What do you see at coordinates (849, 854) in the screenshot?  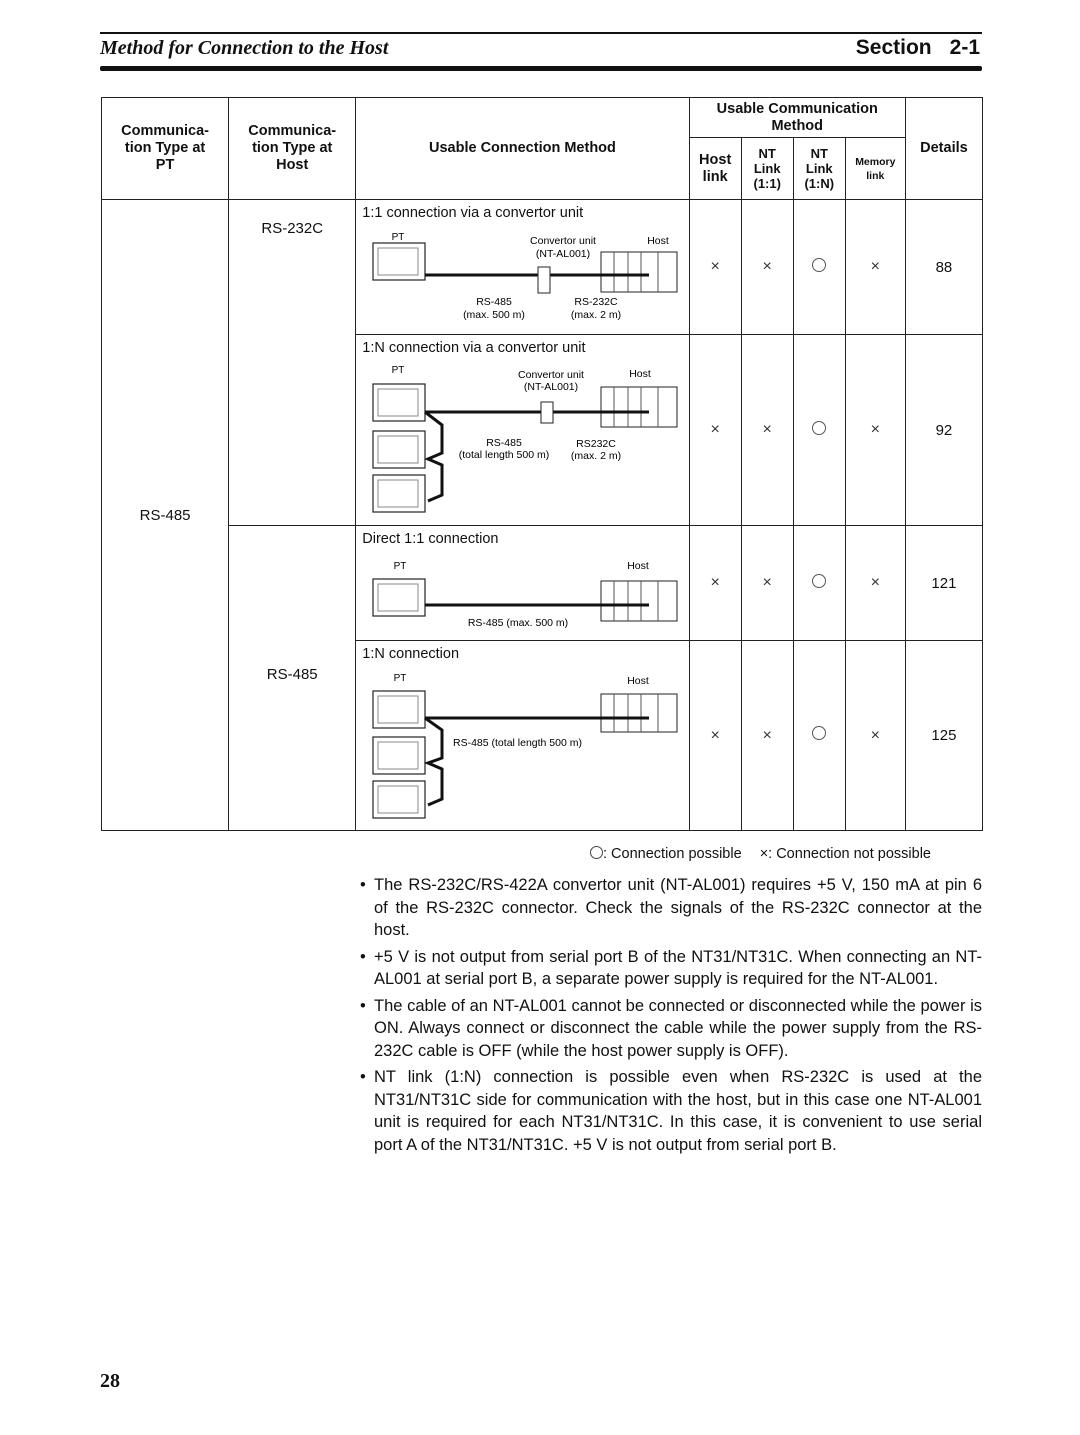 I see `legend-not-possible-text: : Connection not possible` at bounding box center [849, 854].